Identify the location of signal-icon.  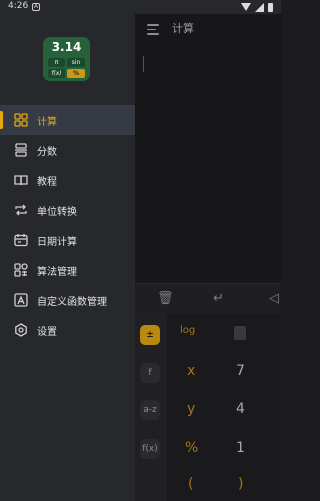
(259, 7).